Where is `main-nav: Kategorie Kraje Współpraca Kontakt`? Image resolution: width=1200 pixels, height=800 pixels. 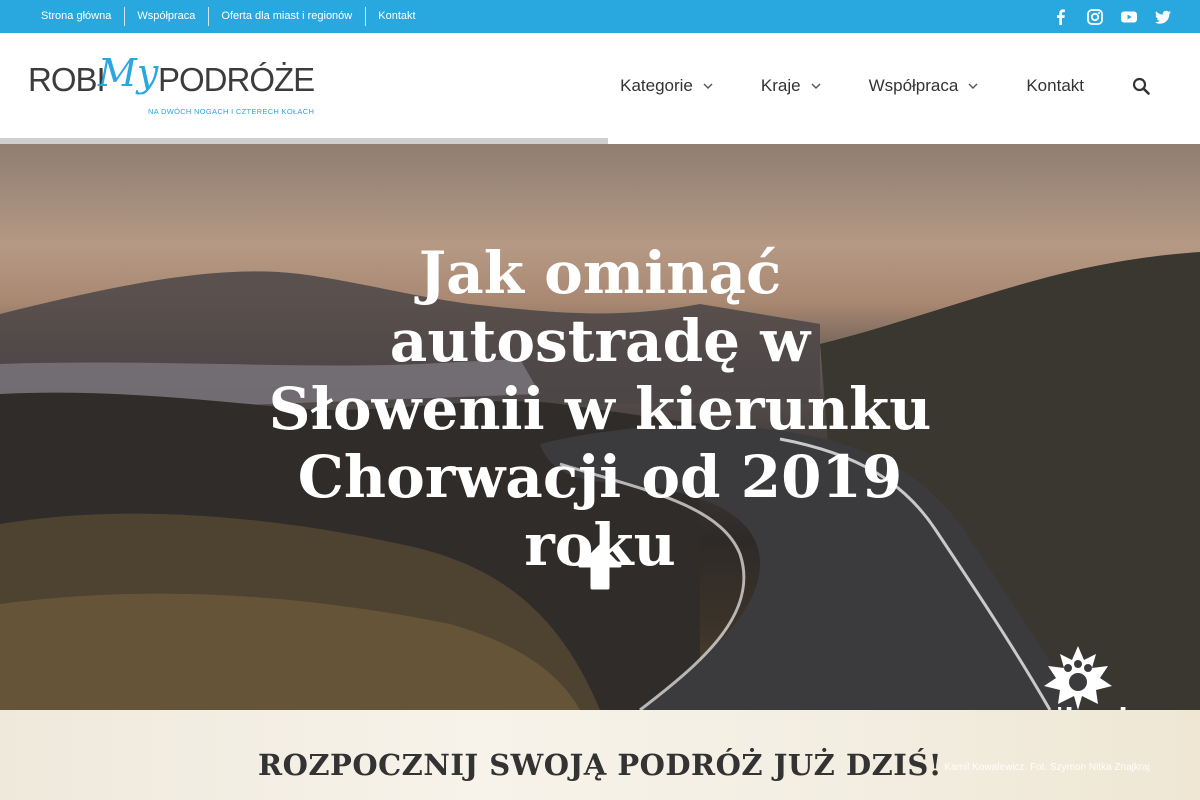 main-nav: Kategorie Kraje Współpraca Kontakt is located at coordinates (861, 85).